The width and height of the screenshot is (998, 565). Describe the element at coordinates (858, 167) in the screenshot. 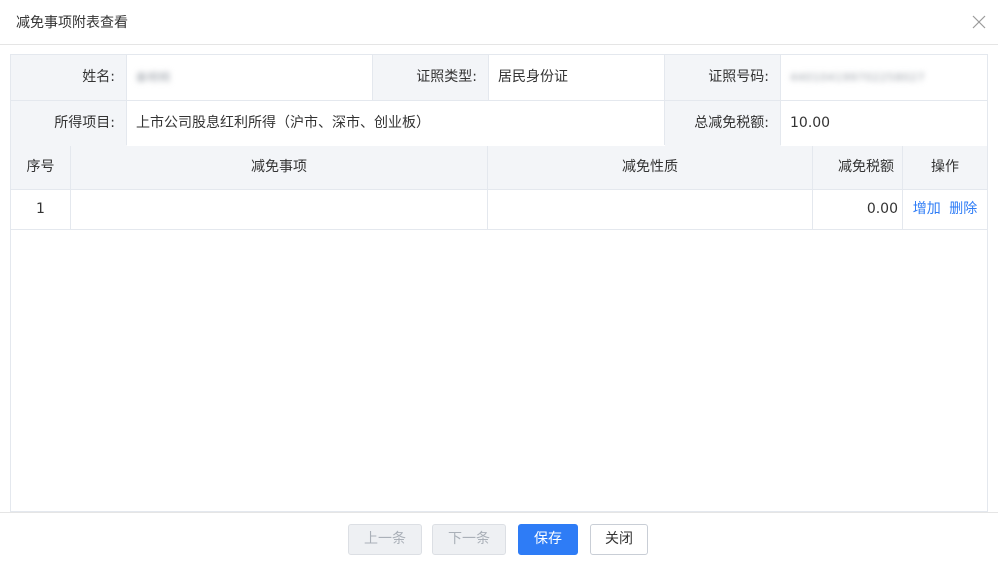

I see `column-header-amount: 减免税额` at that location.